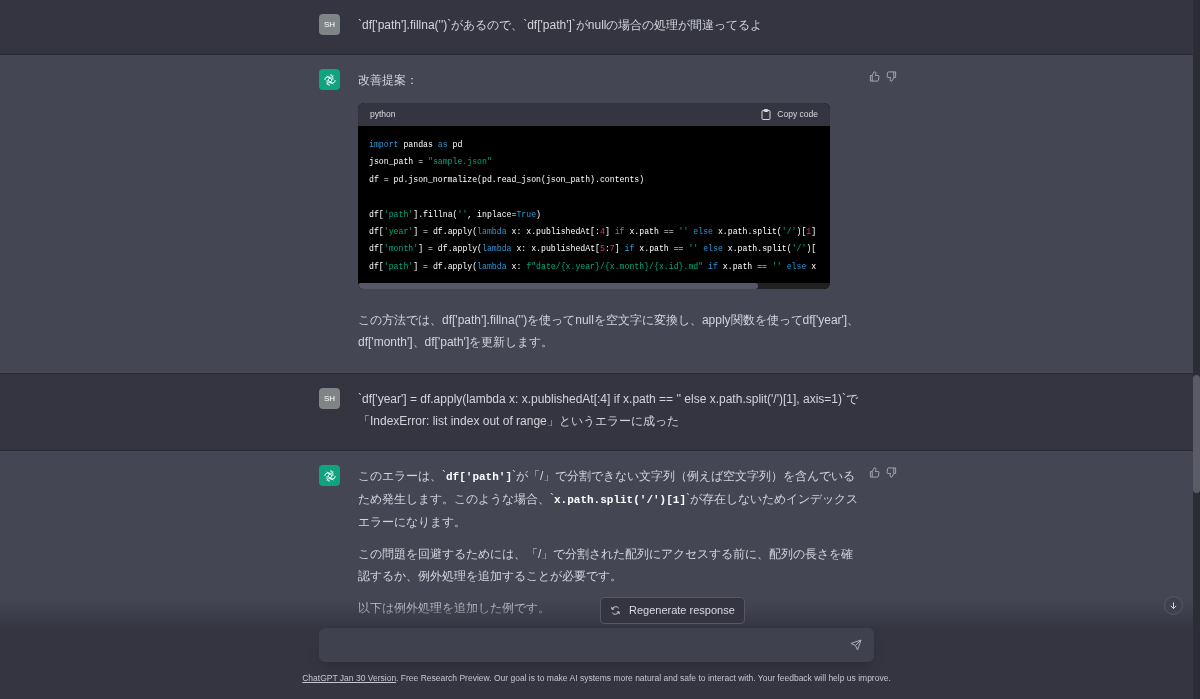 This screenshot has width=1200, height=699. What do you see at coordinates (454, 609) in the screenshot?
I see `message-text: 以下は例外処理を追加した例です。` at bounding box center [454, 609].